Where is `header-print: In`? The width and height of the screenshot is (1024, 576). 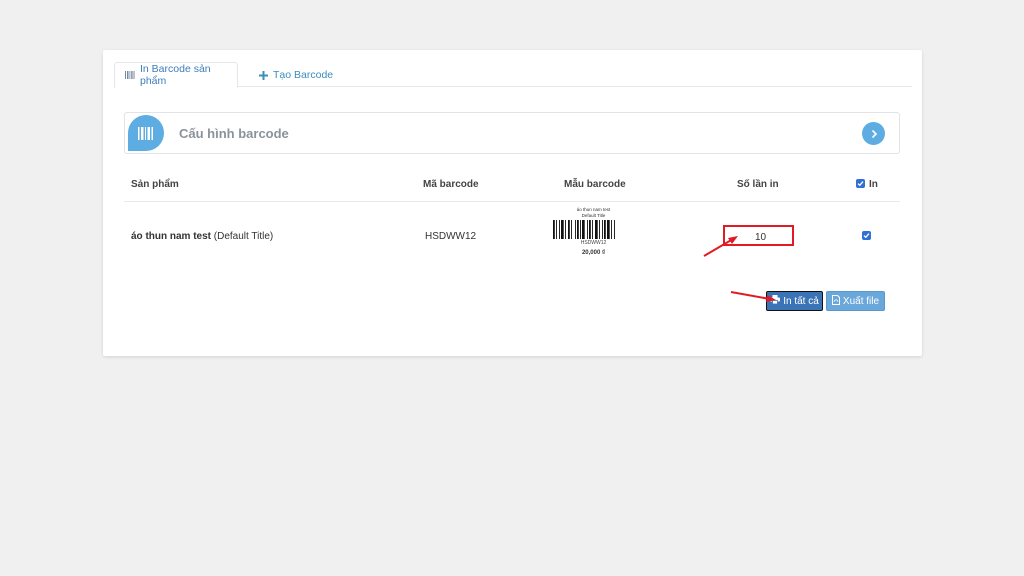
header-print: In is located at coordinates (873, 184).